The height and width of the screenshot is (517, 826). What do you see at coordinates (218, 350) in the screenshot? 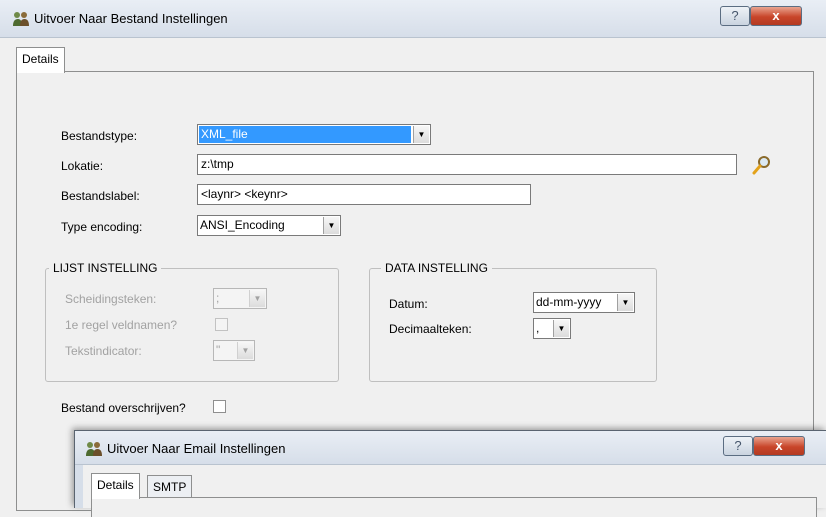
I see `tekstindicator-value: "` at bounding box center [218, 350].